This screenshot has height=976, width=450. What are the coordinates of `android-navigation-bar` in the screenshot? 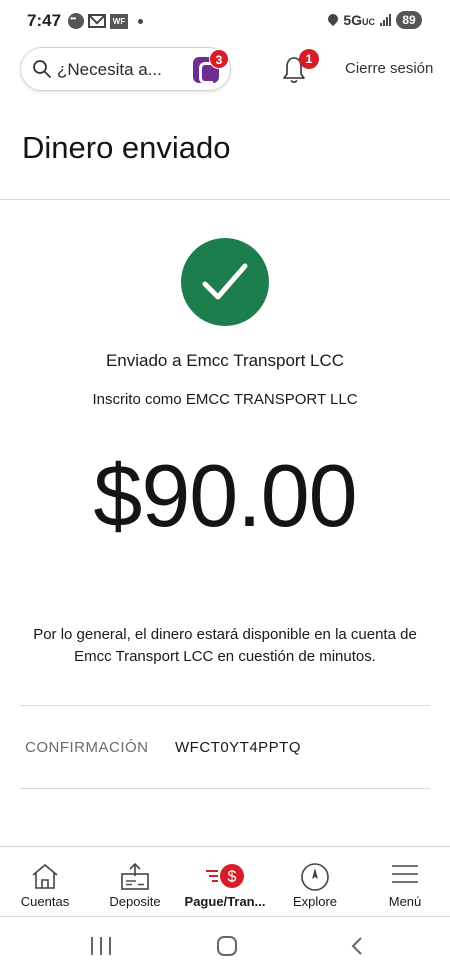 It's located at (225, 947).